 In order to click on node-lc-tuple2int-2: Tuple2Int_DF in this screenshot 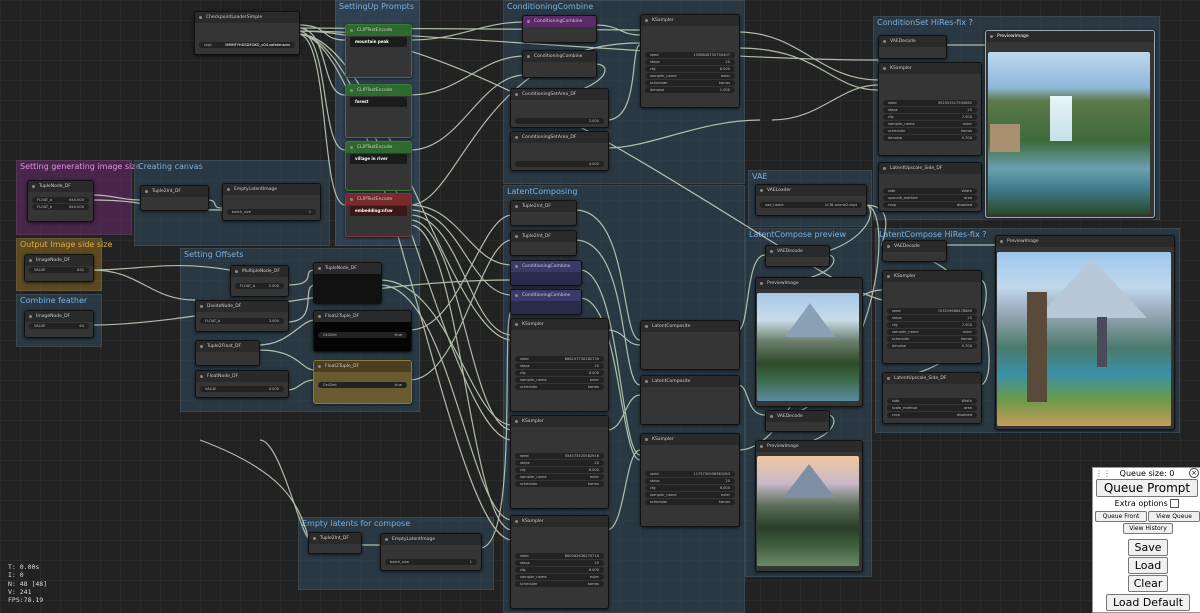, I will do `click(543, 243)`.